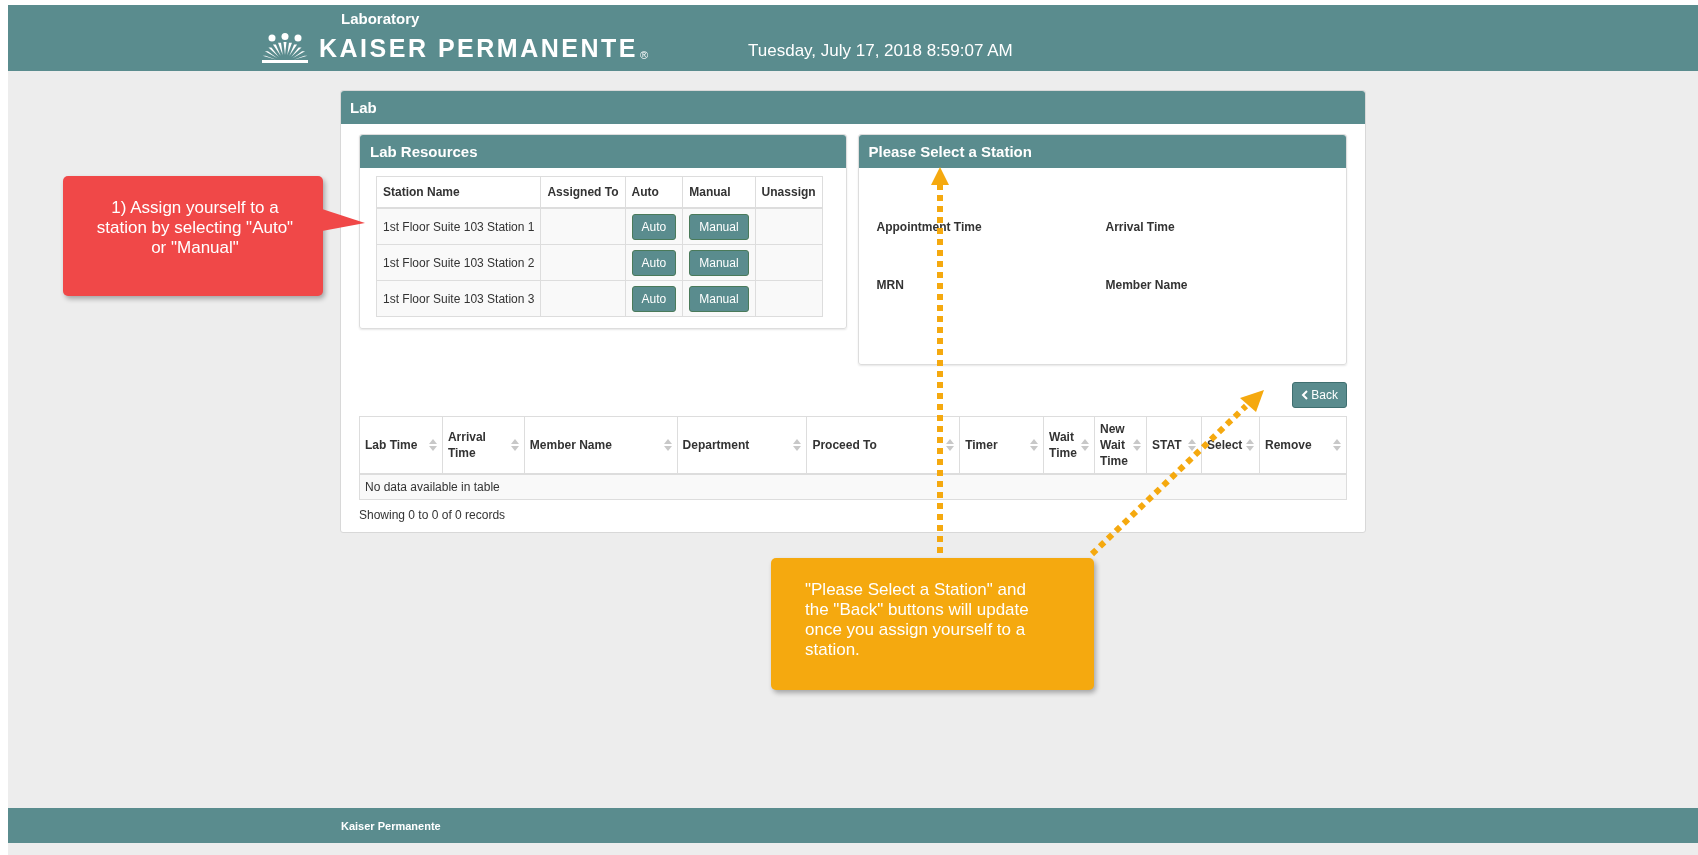 The height and width of the screenshot is (855, 1698). I want to click on logo-icon, so click(285, 48).